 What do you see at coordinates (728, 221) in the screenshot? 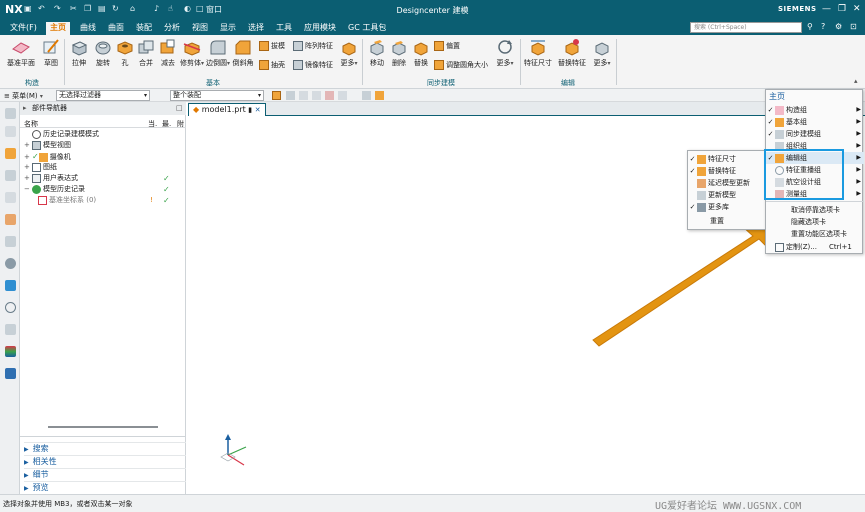
I see `submenu-item-reset: 重置` at bounding box center [728, 221].